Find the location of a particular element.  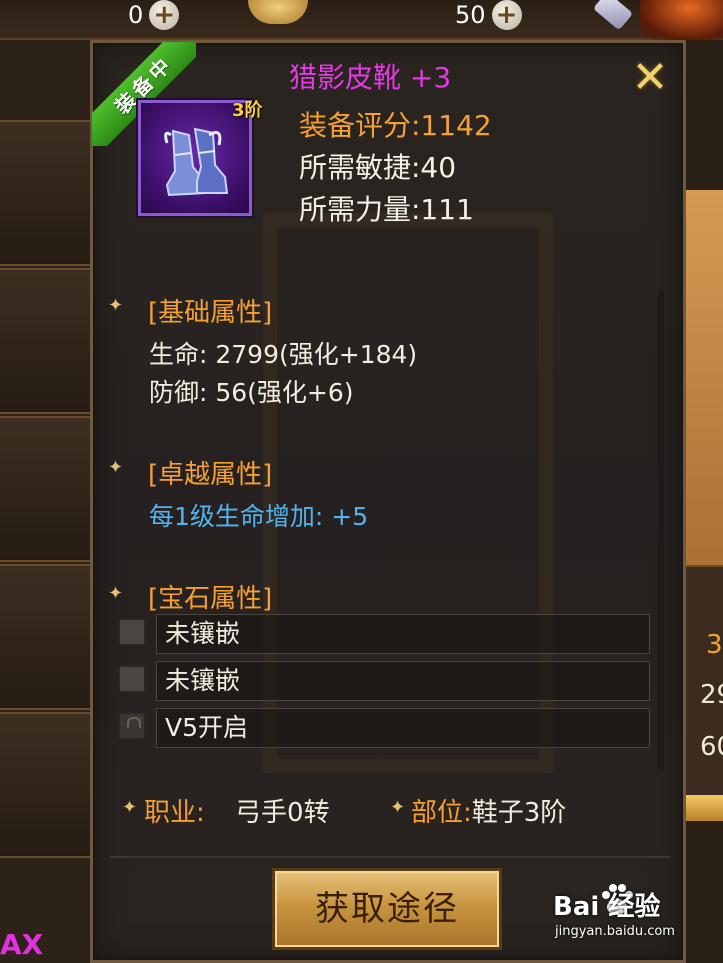

background-right-text: 29 is located at coordinates (711, 695).